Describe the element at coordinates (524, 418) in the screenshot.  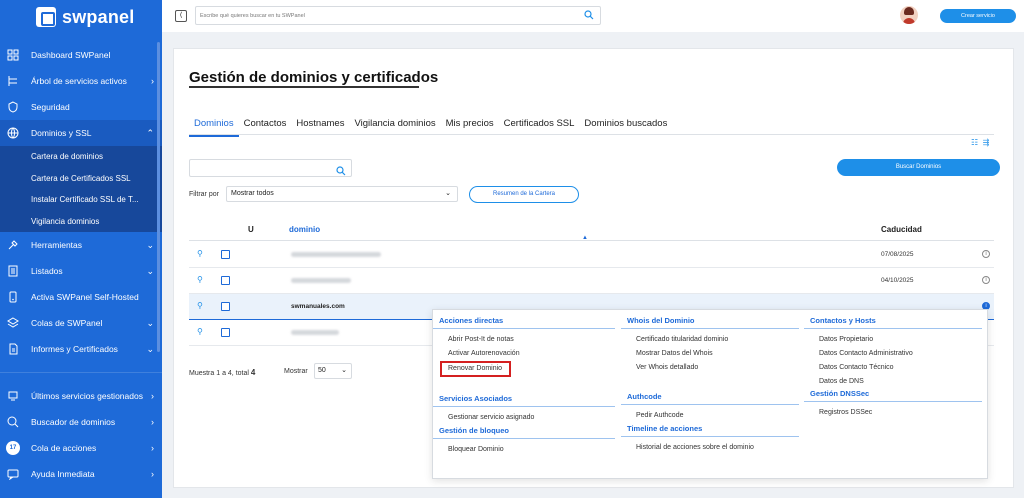
I see `menu-item-manage-assigned-service: Gestionar servicio asignado` at that location.